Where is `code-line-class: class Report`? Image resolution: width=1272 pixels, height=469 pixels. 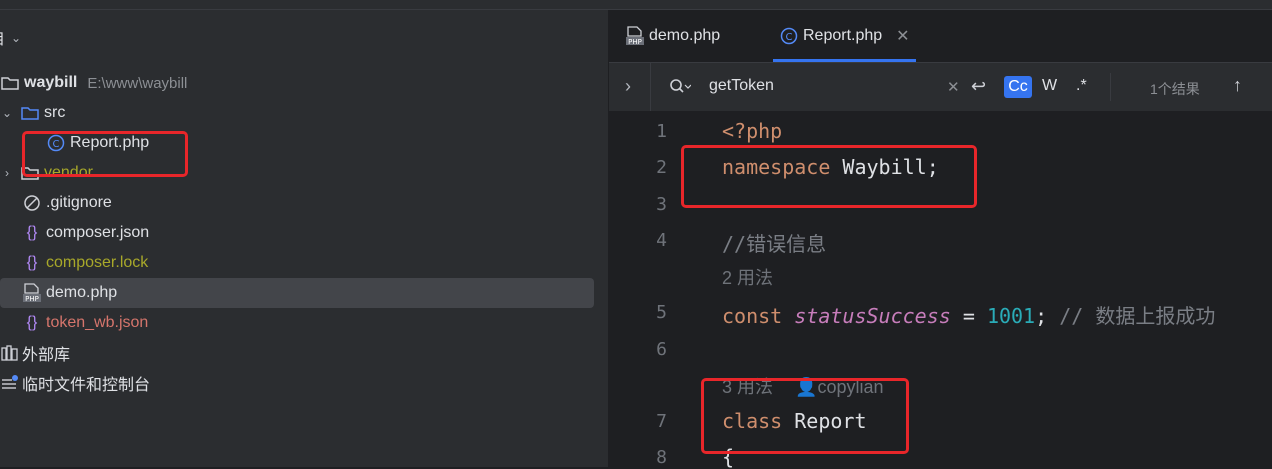 code-line-class: class Report is located at coordinates (794, 421).